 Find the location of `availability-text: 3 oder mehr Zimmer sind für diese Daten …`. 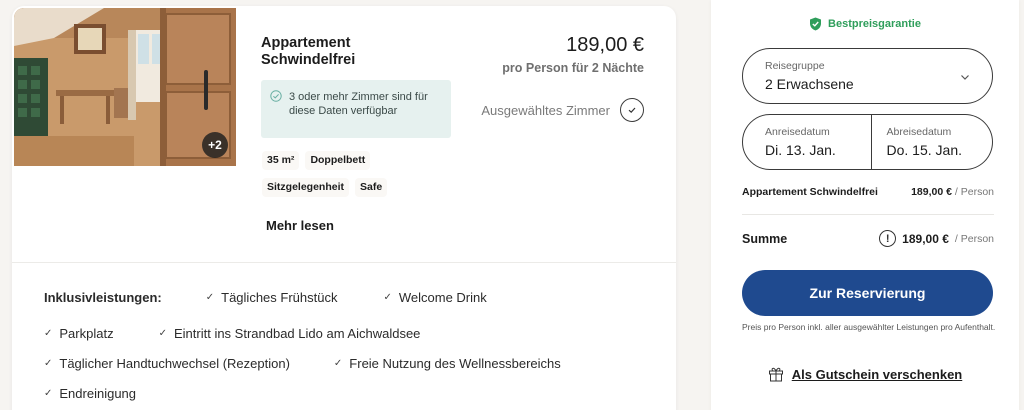

availability-text: 3 oder mehr Zimmer sind für diese Daten … is located at coordinates (358, 104).